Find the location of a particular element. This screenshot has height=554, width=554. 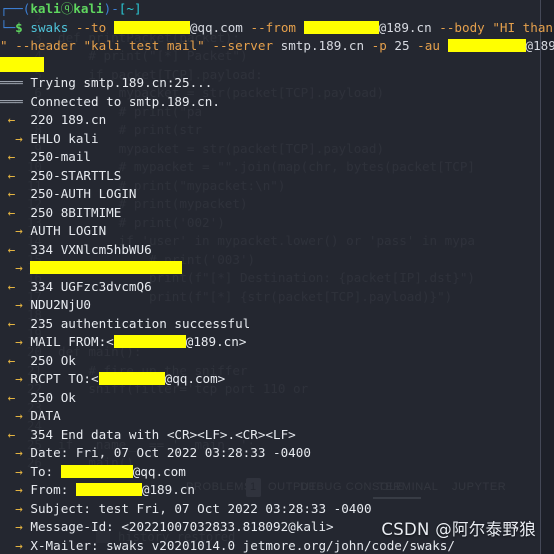

log-text: RCPT TO:< is located at coordinates (64, 378).